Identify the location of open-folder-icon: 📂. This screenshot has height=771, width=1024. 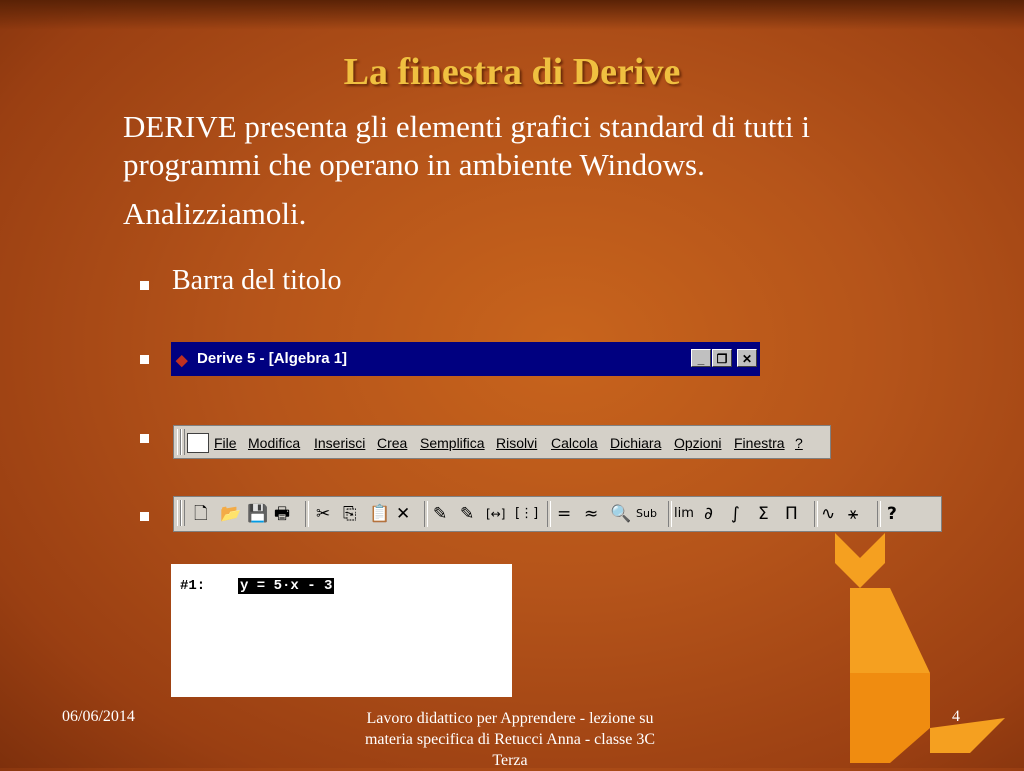
(230, 514).